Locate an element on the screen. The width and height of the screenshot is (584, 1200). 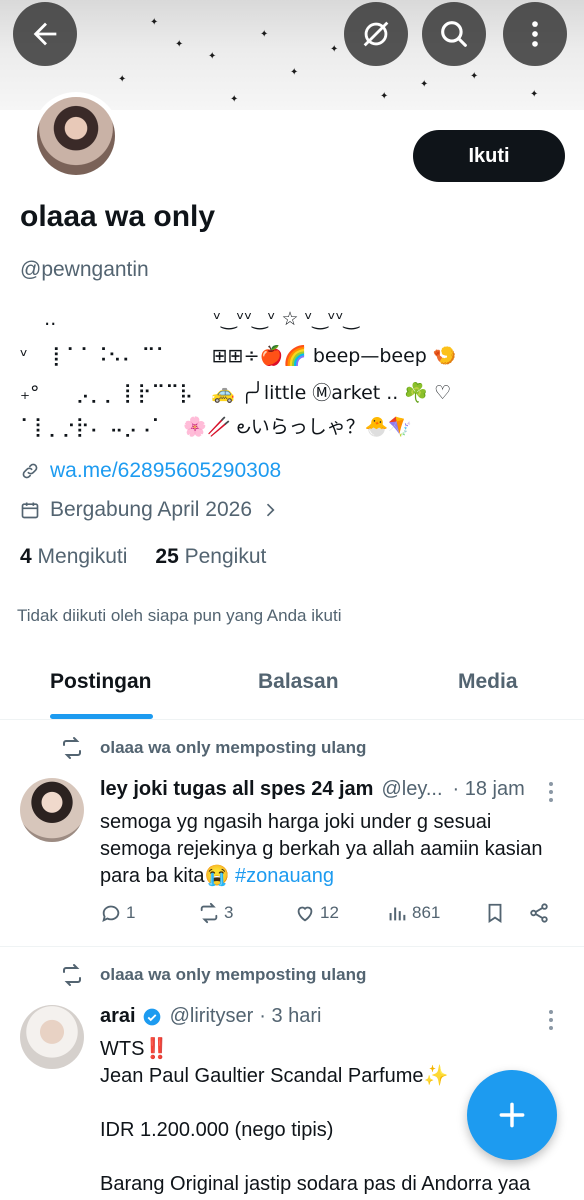
post-author-name: arai is located at coordinates (118, 1016).